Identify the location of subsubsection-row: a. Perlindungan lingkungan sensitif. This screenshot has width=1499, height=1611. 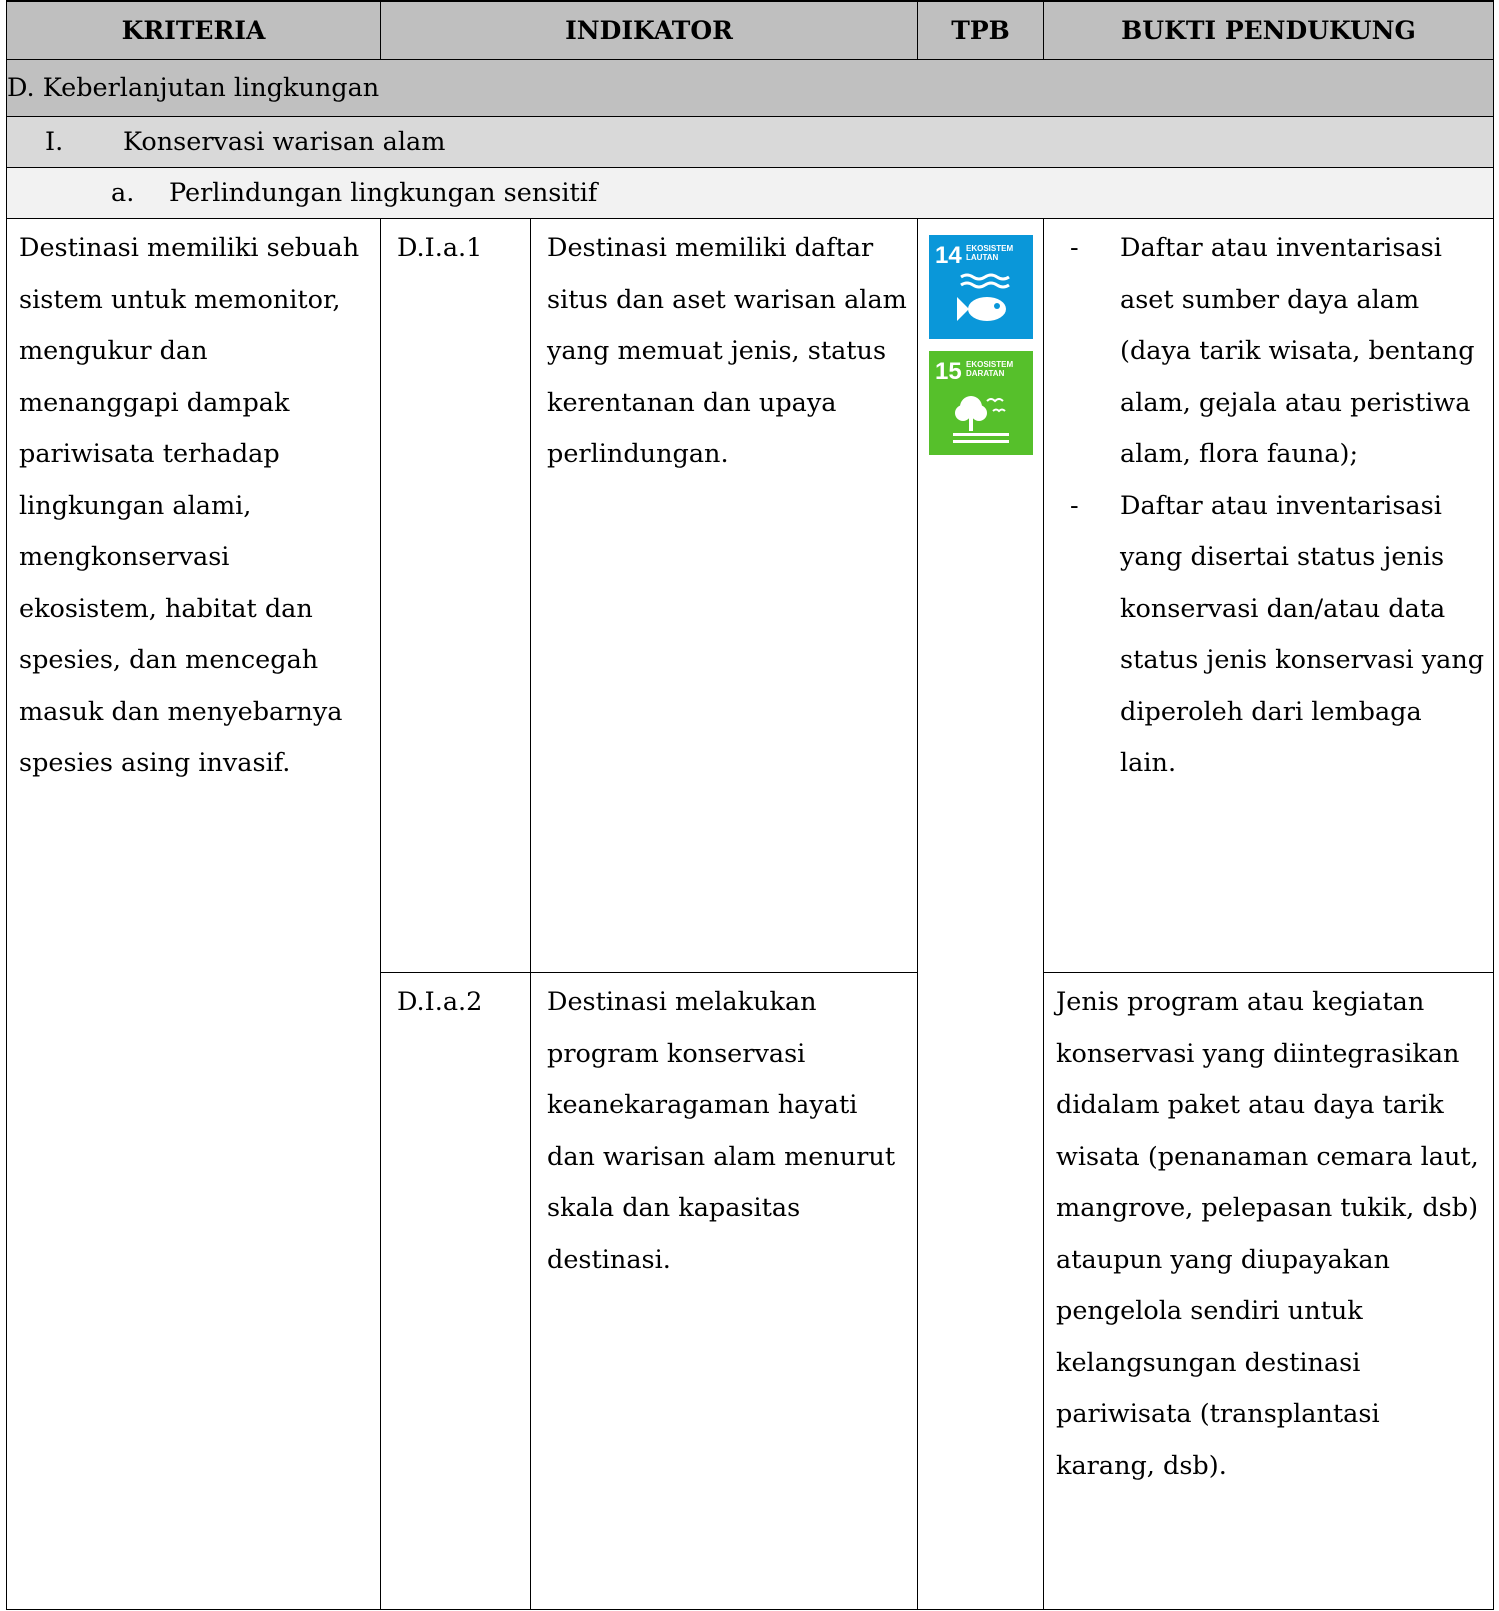
(750, 193).